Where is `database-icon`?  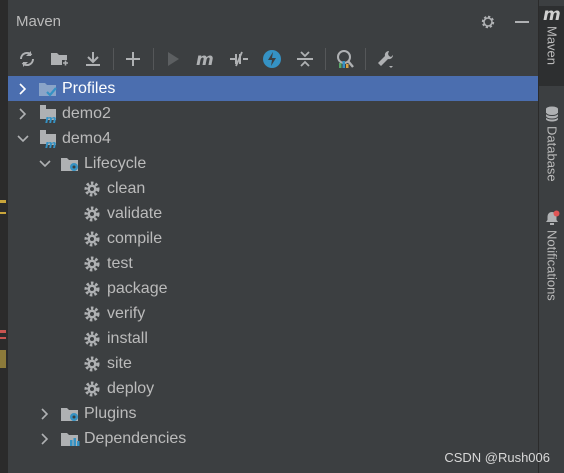
database-icon is located at coordinates (552, 114).